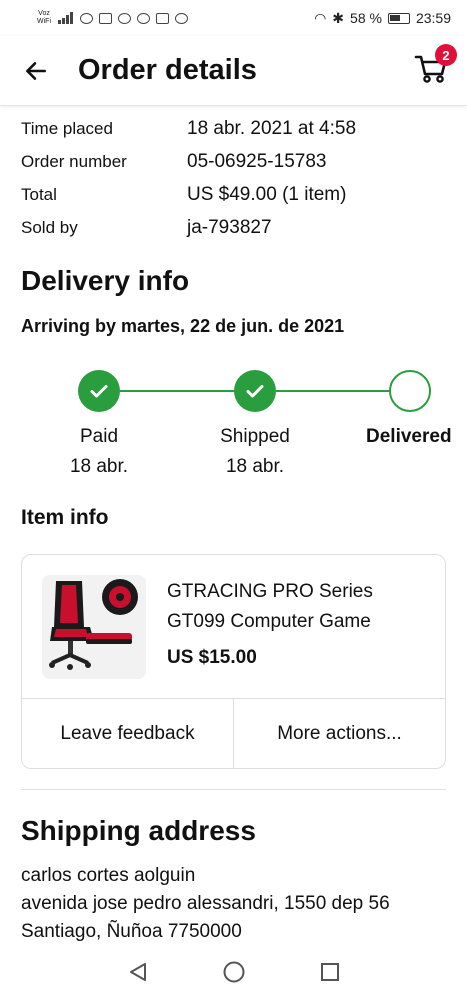 The height and width of the screenshot is (999, 467). I want to click on nav-home-button, so click(234, 972).